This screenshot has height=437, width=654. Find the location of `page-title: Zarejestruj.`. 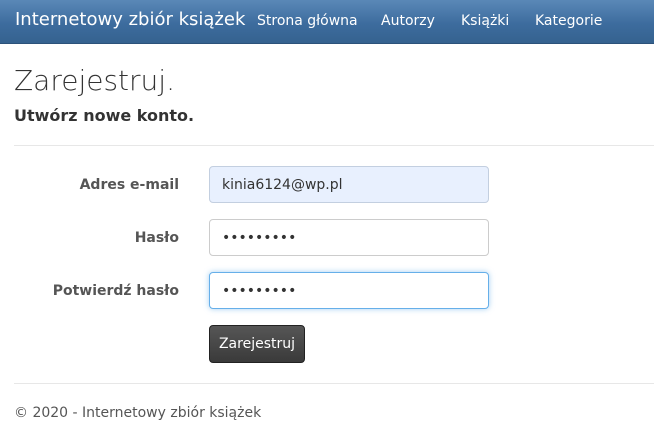

page-title: Zarejestruj. is located at coordinates (94, 80).